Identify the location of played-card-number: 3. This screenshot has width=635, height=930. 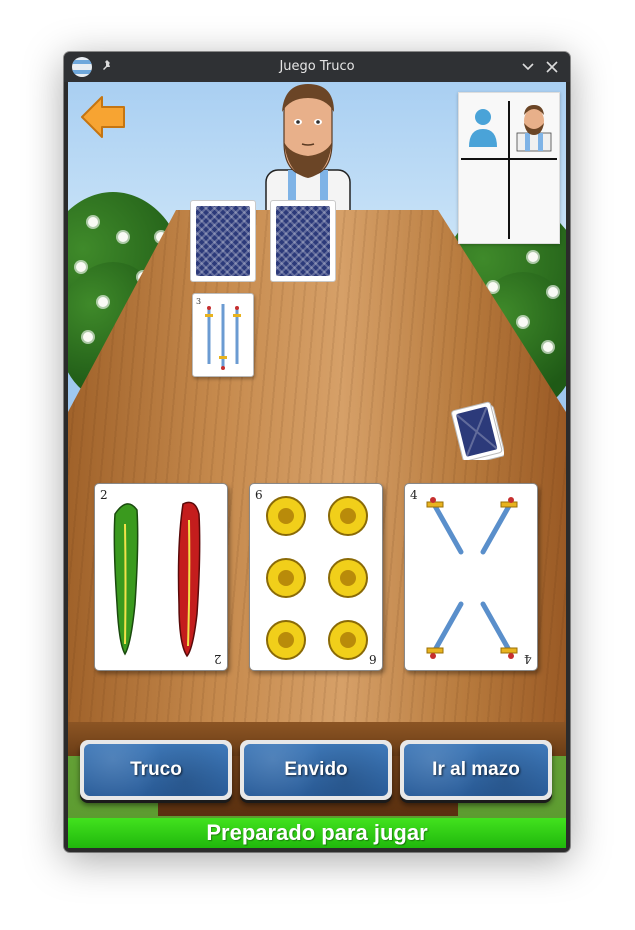
(198, 301).